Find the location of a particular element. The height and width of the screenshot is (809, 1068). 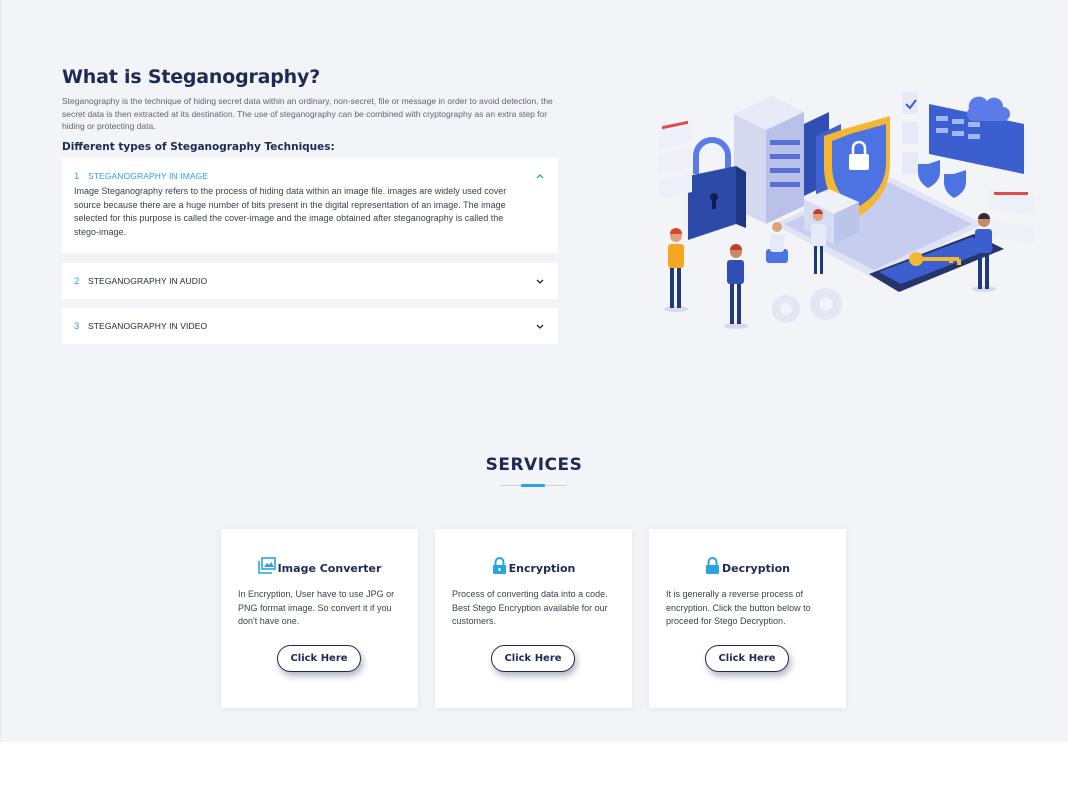

accordion-header-audio: 2 STEGANOGRAPHY IN AUDIO is located at coordinates (310, 281).